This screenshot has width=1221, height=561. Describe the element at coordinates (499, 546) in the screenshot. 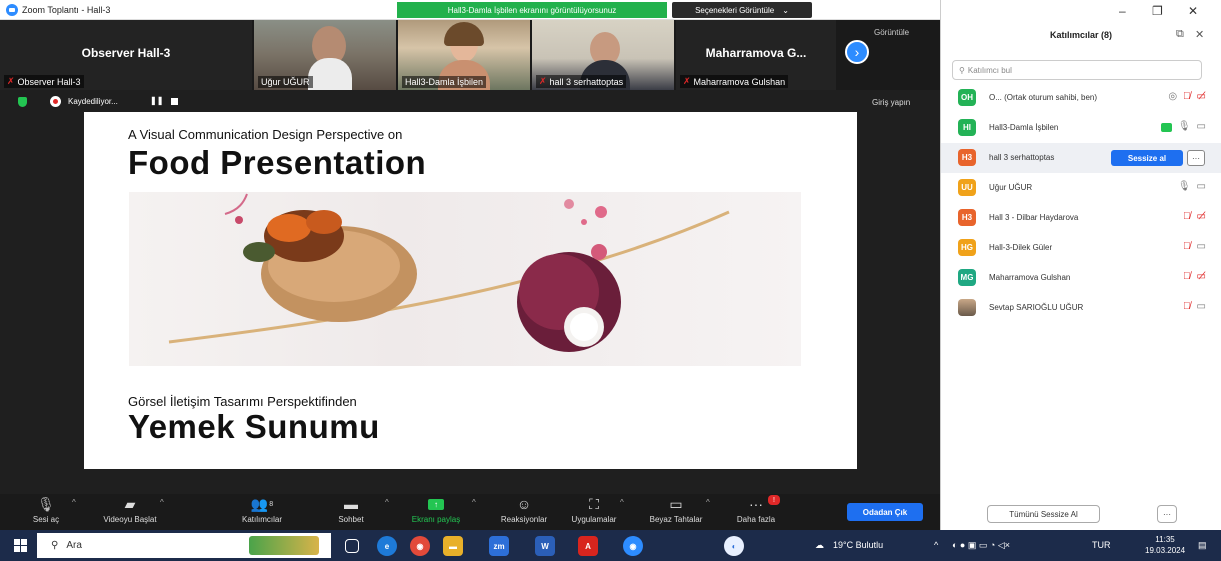

I see `zoom-taskbar-icon: zm` at that location.